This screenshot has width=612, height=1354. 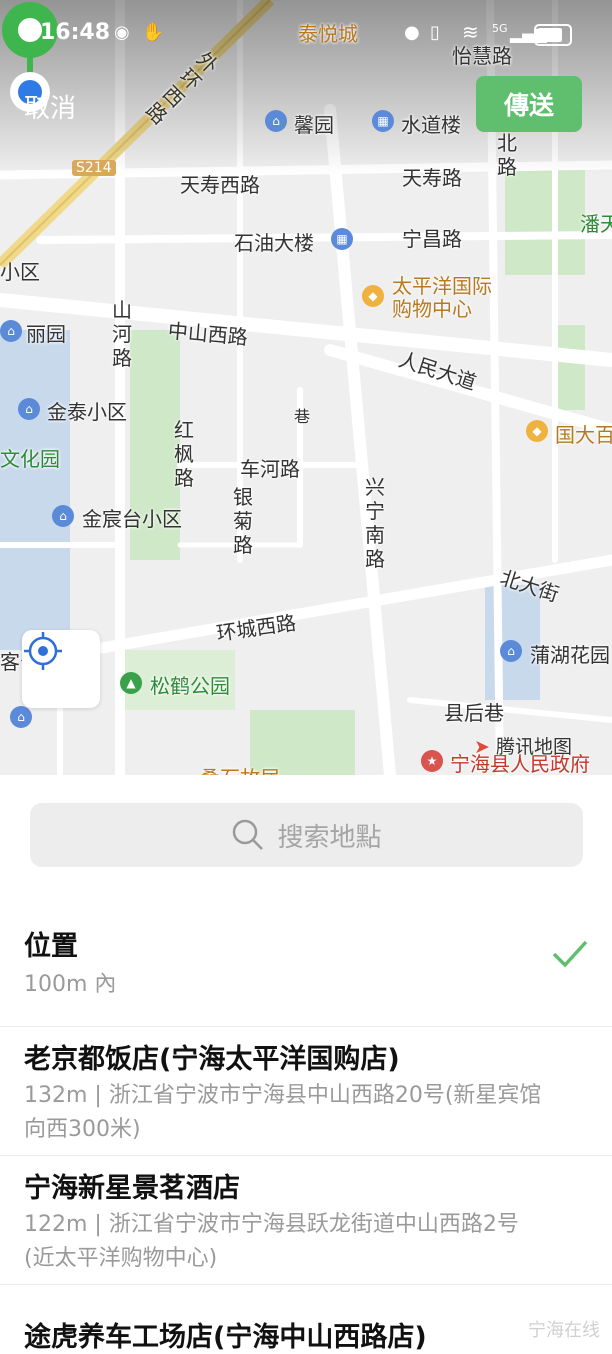 I want to click on poi-shiyou: 石油大楼, so click(x=274, y=241).